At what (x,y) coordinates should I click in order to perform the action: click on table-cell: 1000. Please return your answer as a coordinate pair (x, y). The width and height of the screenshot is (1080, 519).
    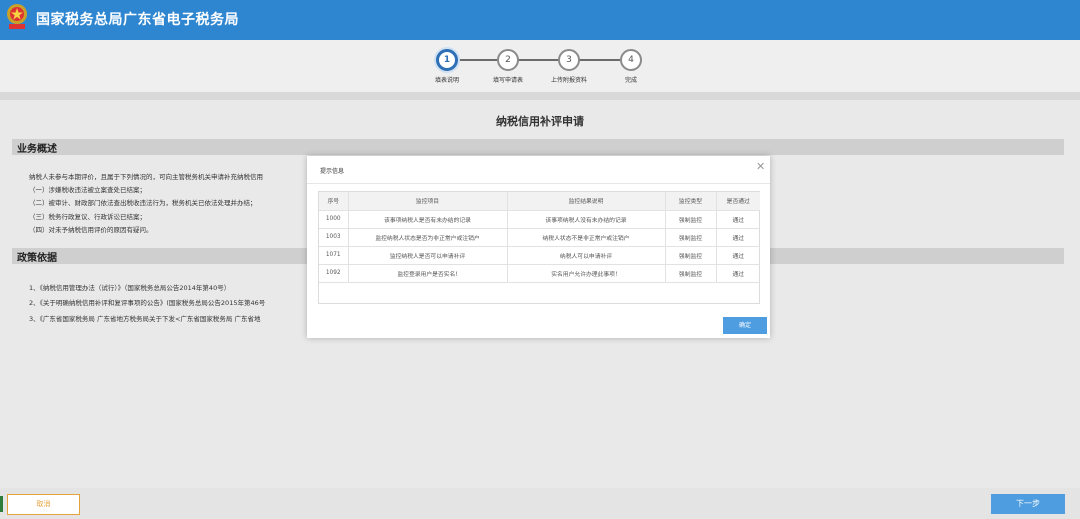
    Looking at the image, I should click on (334, 219).